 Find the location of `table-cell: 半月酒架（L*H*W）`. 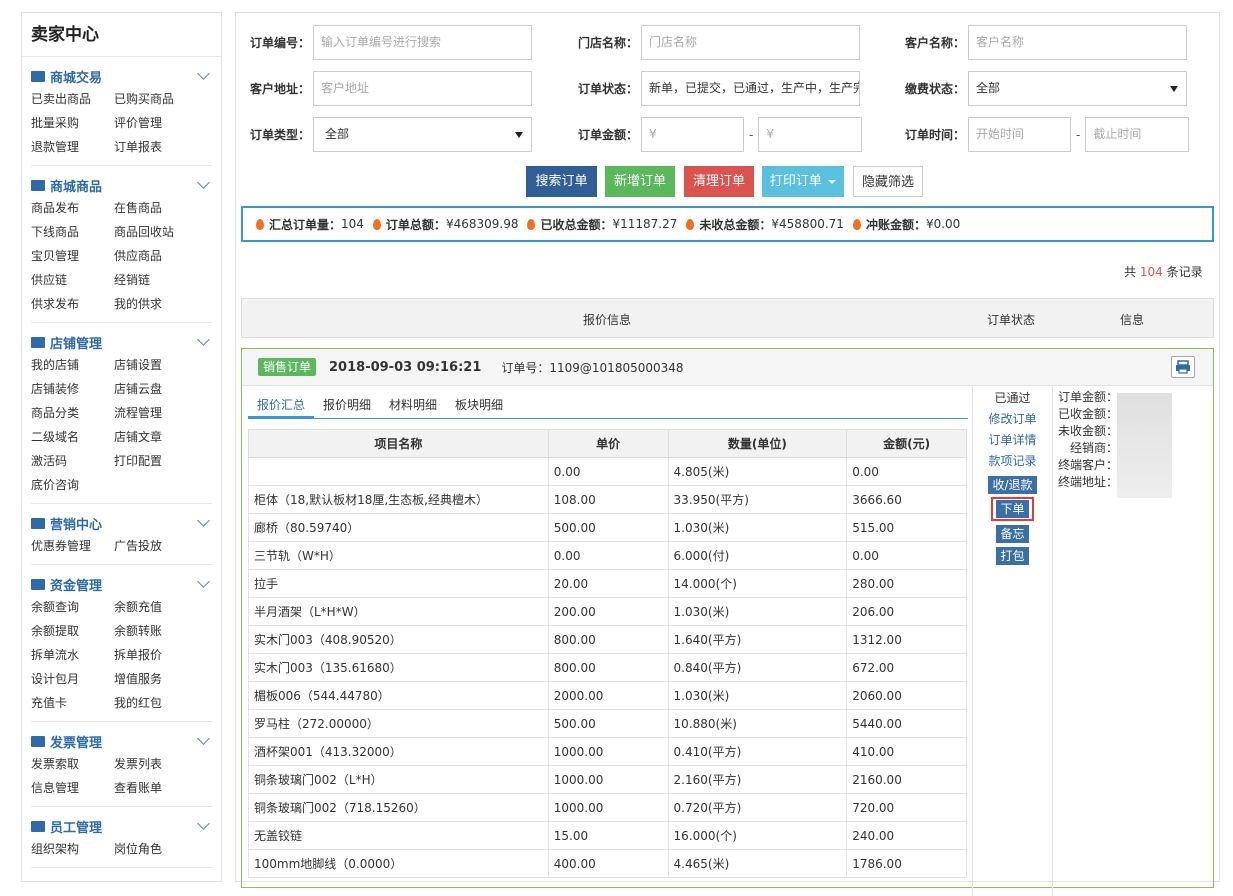

table-cell: 半月酒架（L*H*W） is located at coordinates (398, 611).